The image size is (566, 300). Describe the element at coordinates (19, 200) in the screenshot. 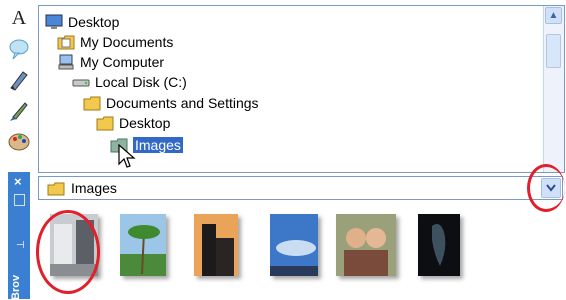

I see `maximize-icon` at that location.